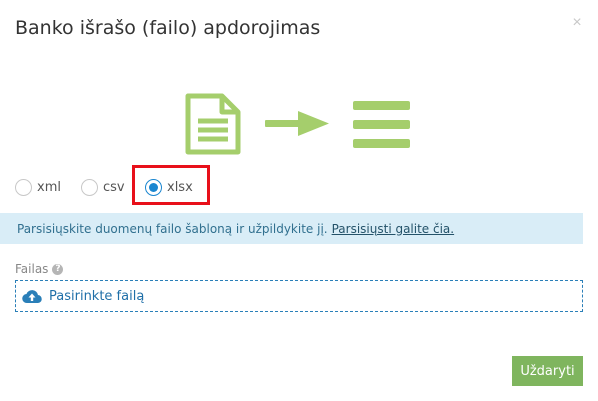 This screenshot has width=598, height=401. What do you see at coordinates (89, 187) in the screenshot?
I see `radio-csv-circle` at bounding box center [89, 187].